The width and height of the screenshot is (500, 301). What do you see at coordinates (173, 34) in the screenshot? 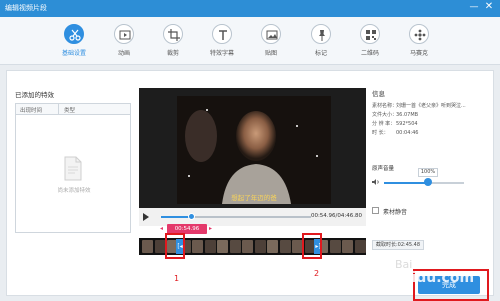
I see `crop-icon` at bounding box center [173, 34].